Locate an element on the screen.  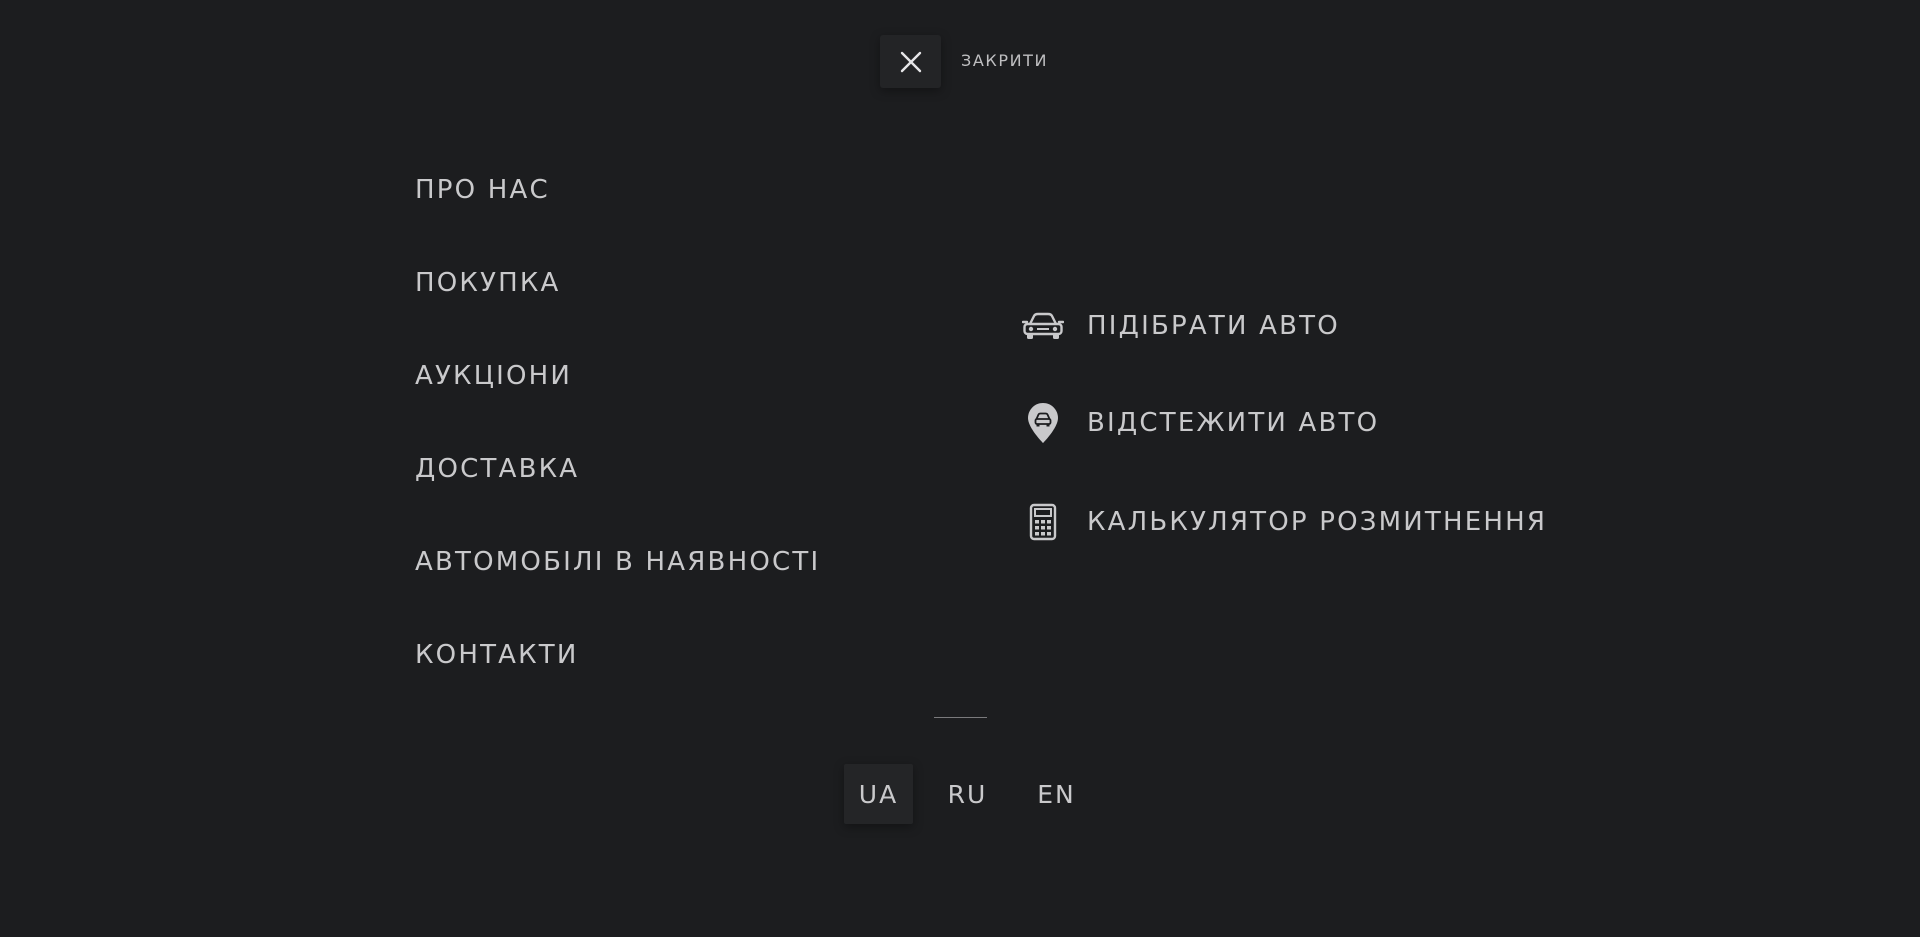
menu-item-contacts: КОНТАКТИ is located at coordinates (497, 655).